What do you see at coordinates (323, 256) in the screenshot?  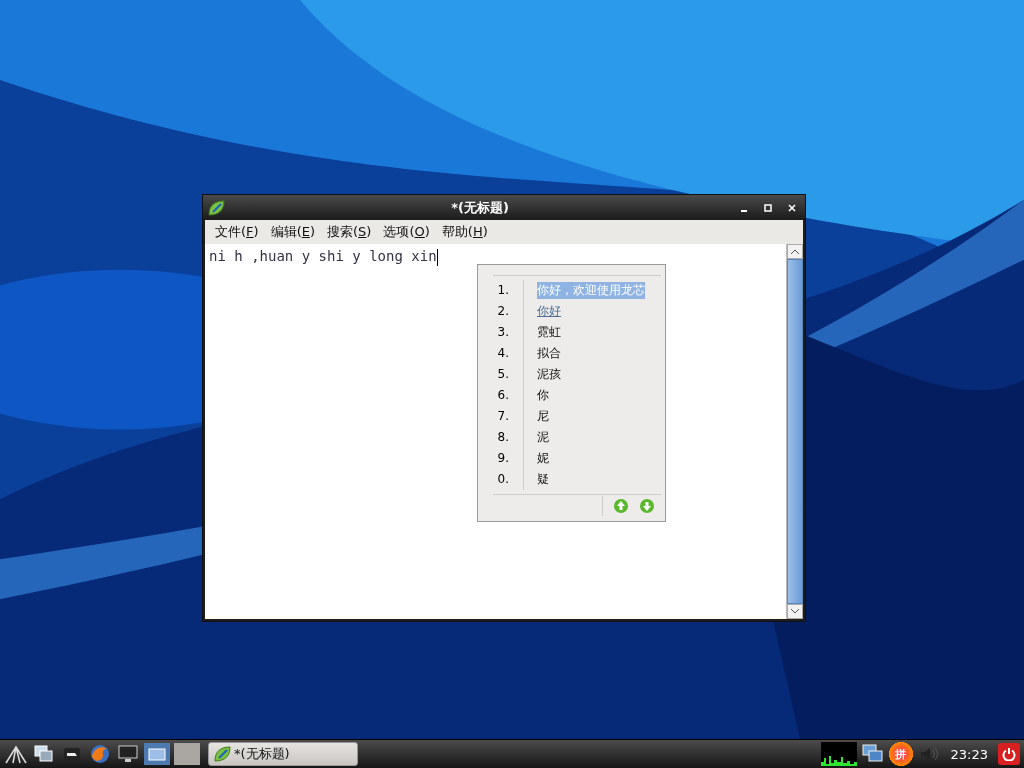 I see `editor-text: ni h ,huan y shi y long xin` at bounding box center [323, 256].